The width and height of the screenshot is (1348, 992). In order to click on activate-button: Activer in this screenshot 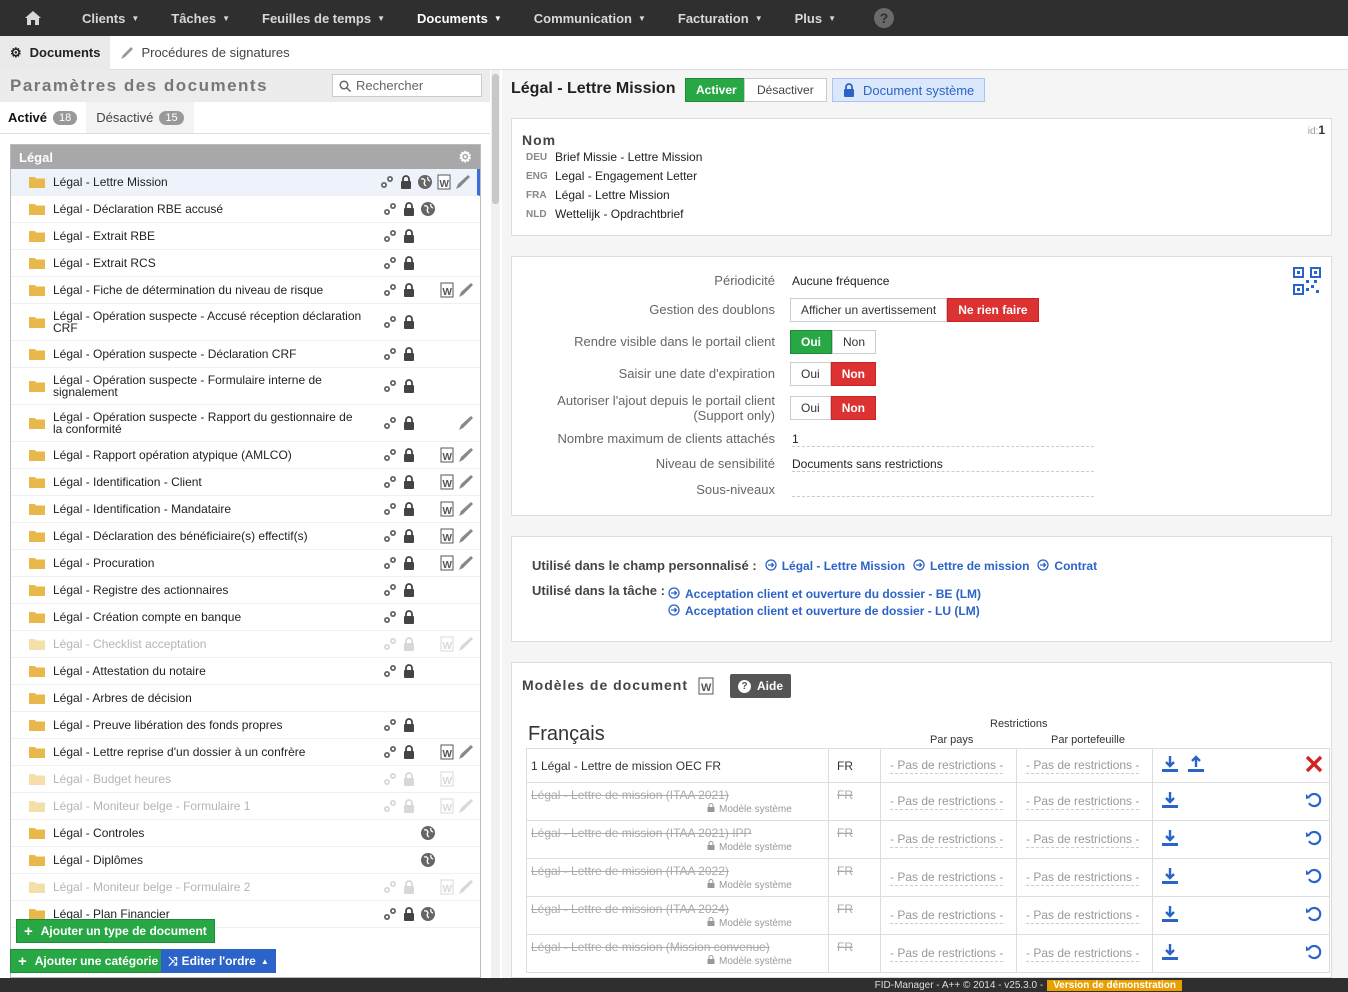, I will do `click(716, 90)`.